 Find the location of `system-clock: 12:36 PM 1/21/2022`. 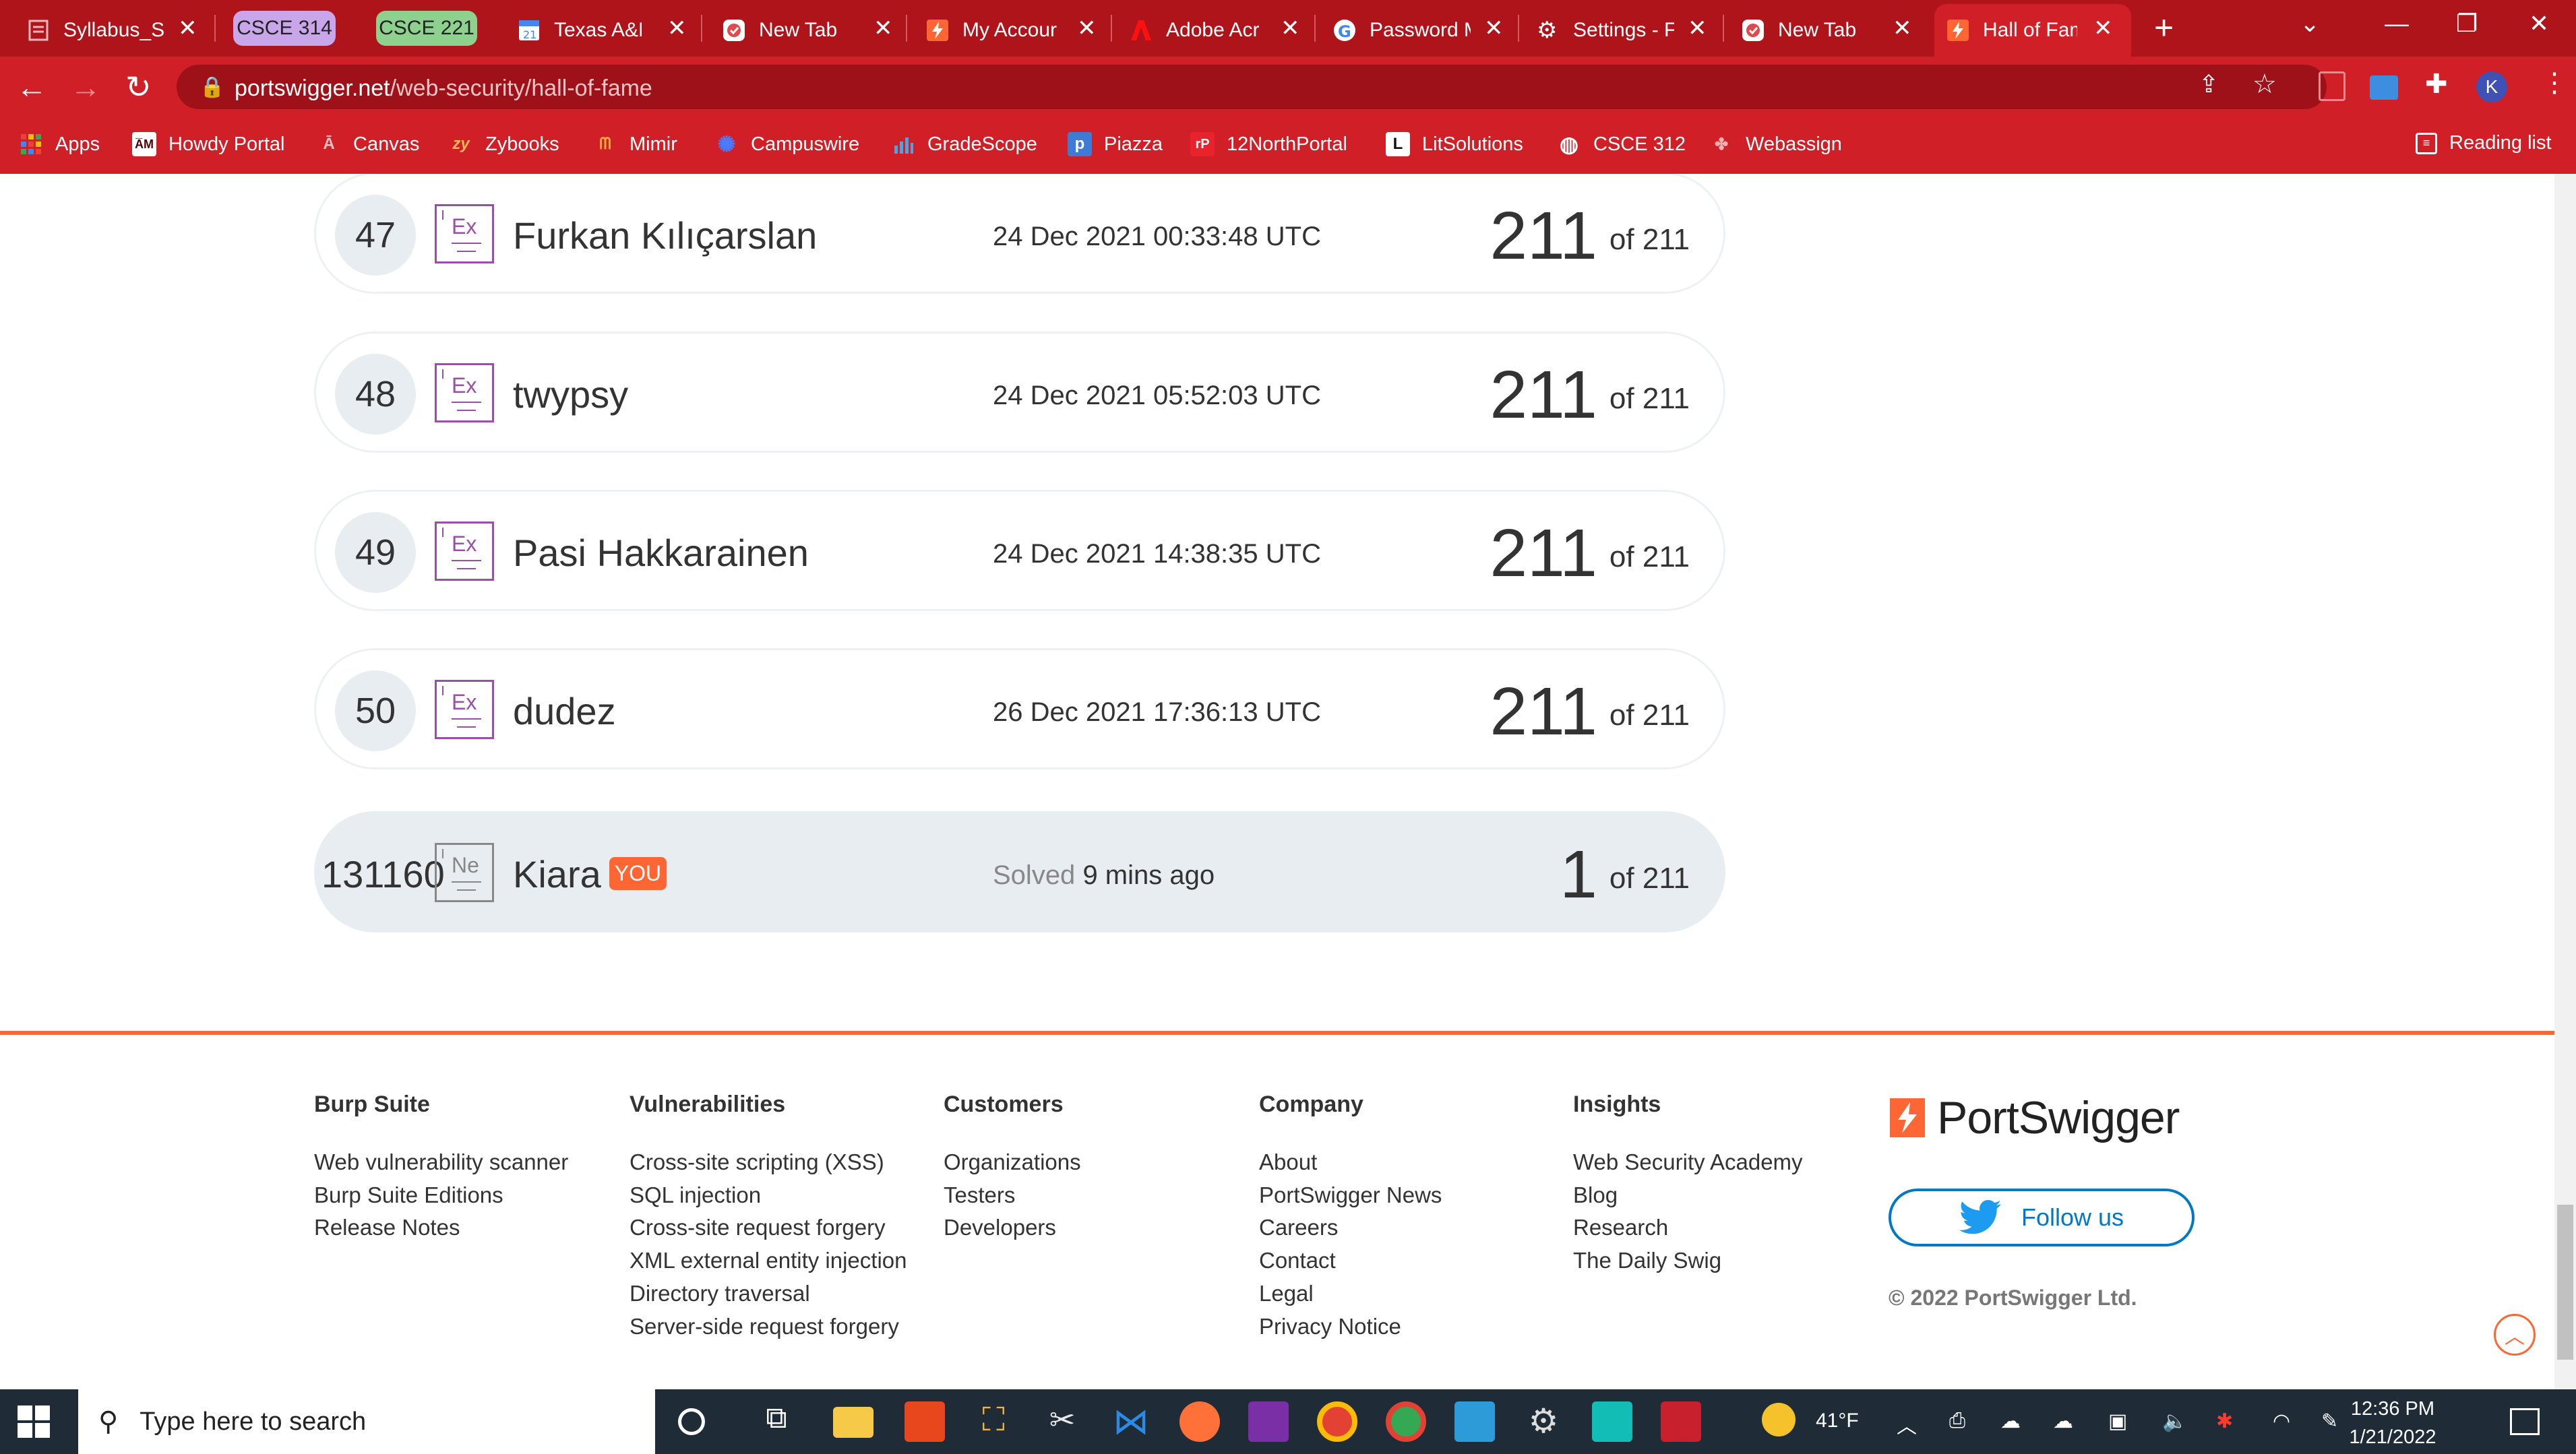

system-clock: 12:36 PM 1/21/2022 is located at coordinates (2392, 1423).